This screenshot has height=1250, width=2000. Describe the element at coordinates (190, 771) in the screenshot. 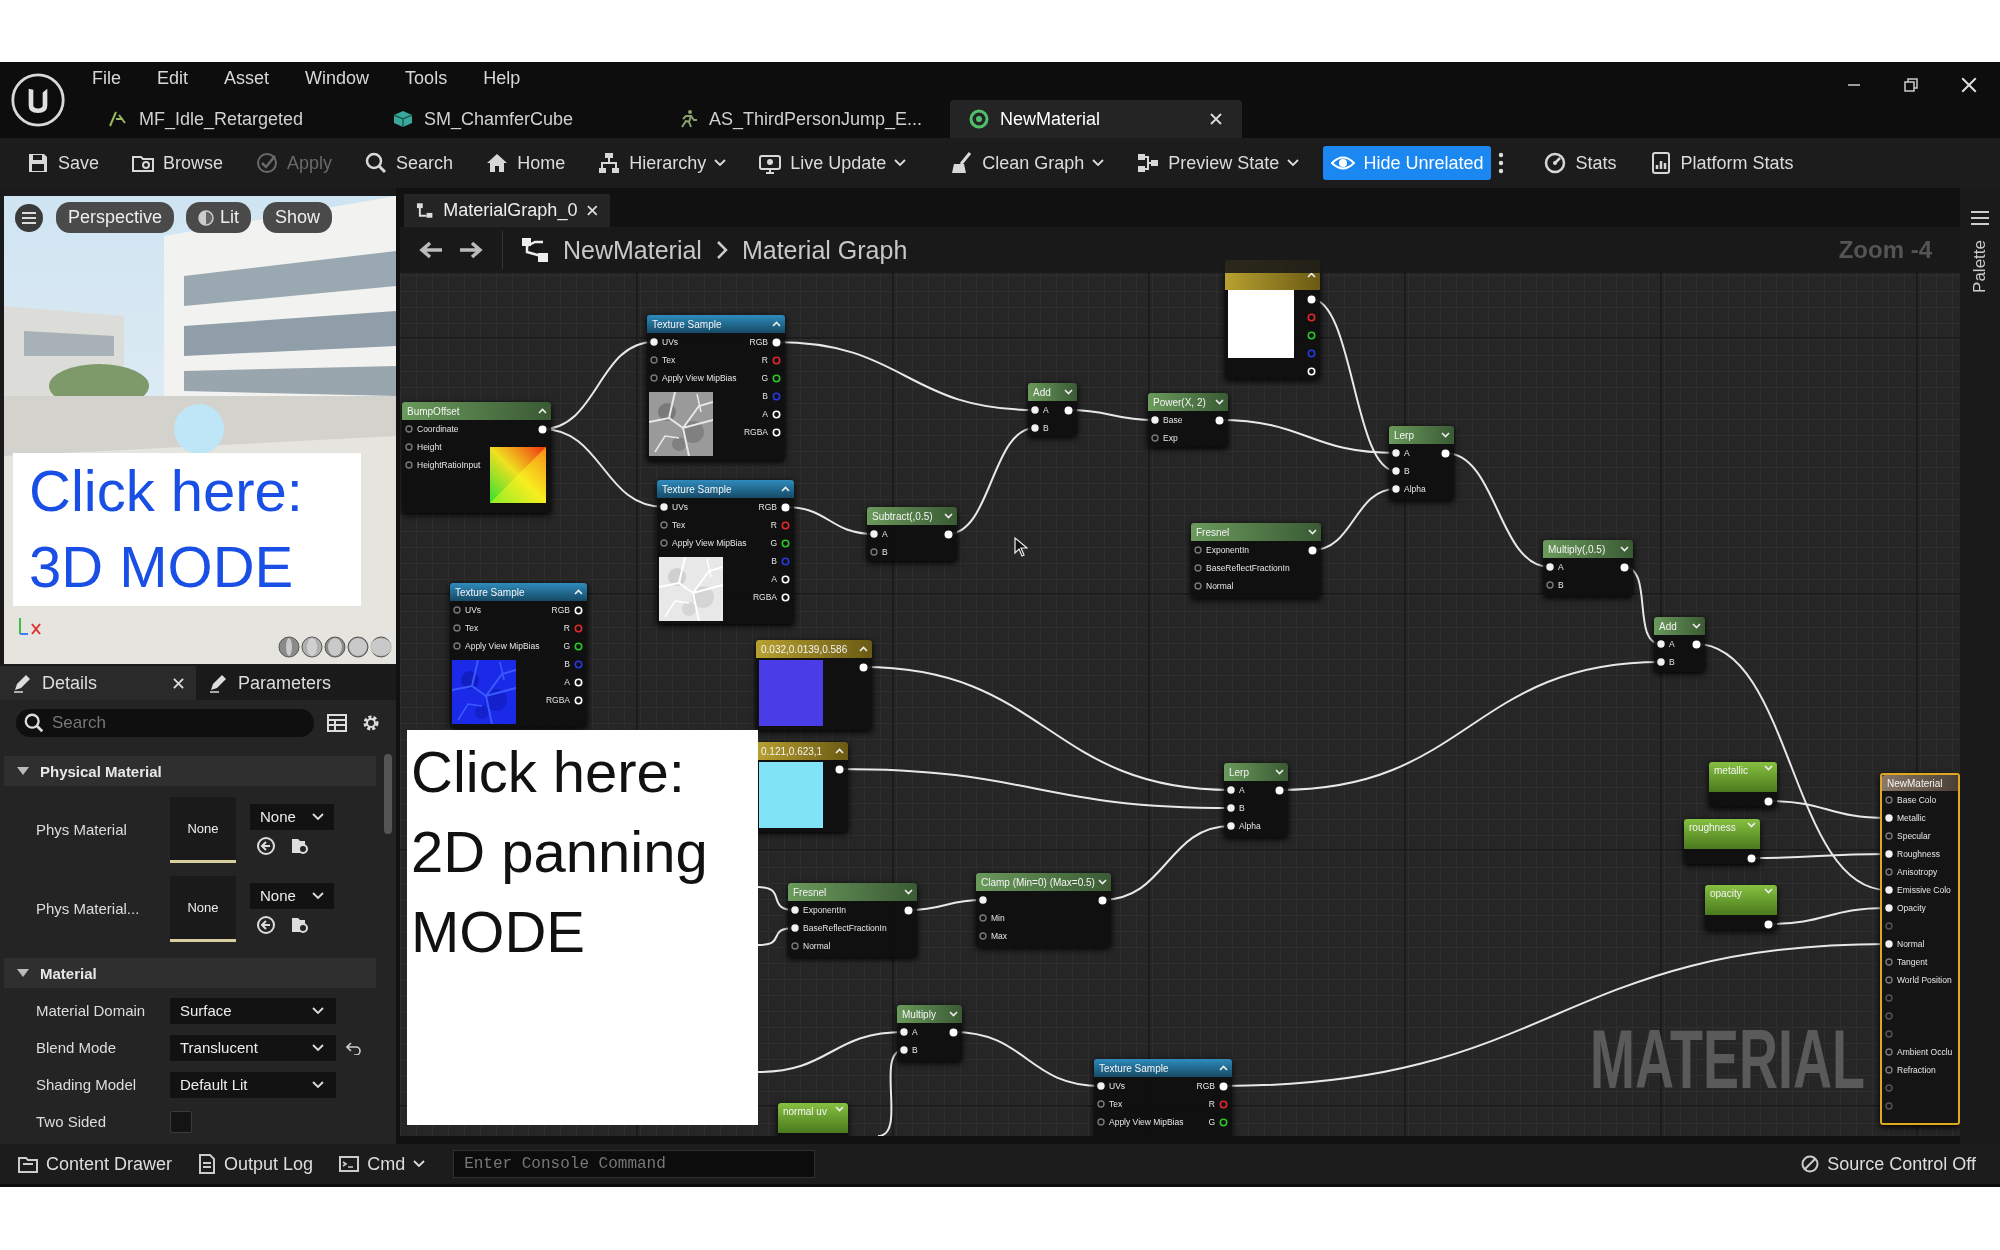

I see `section-header: Physical Material` at that location.